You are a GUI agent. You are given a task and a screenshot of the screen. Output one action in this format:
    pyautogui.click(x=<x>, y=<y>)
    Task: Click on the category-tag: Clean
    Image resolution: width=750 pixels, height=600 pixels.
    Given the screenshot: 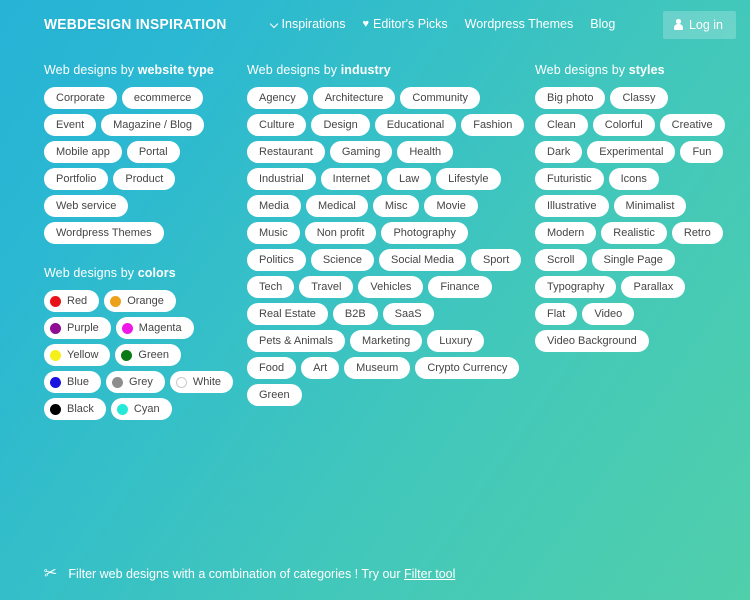 What is the action you would take?
    pyautogui.click(x=561, y=125)
    